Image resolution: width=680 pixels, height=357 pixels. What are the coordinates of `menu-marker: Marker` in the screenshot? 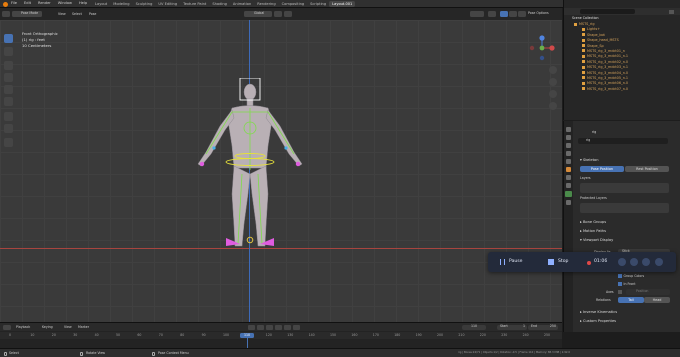 It's located at (83, 327).